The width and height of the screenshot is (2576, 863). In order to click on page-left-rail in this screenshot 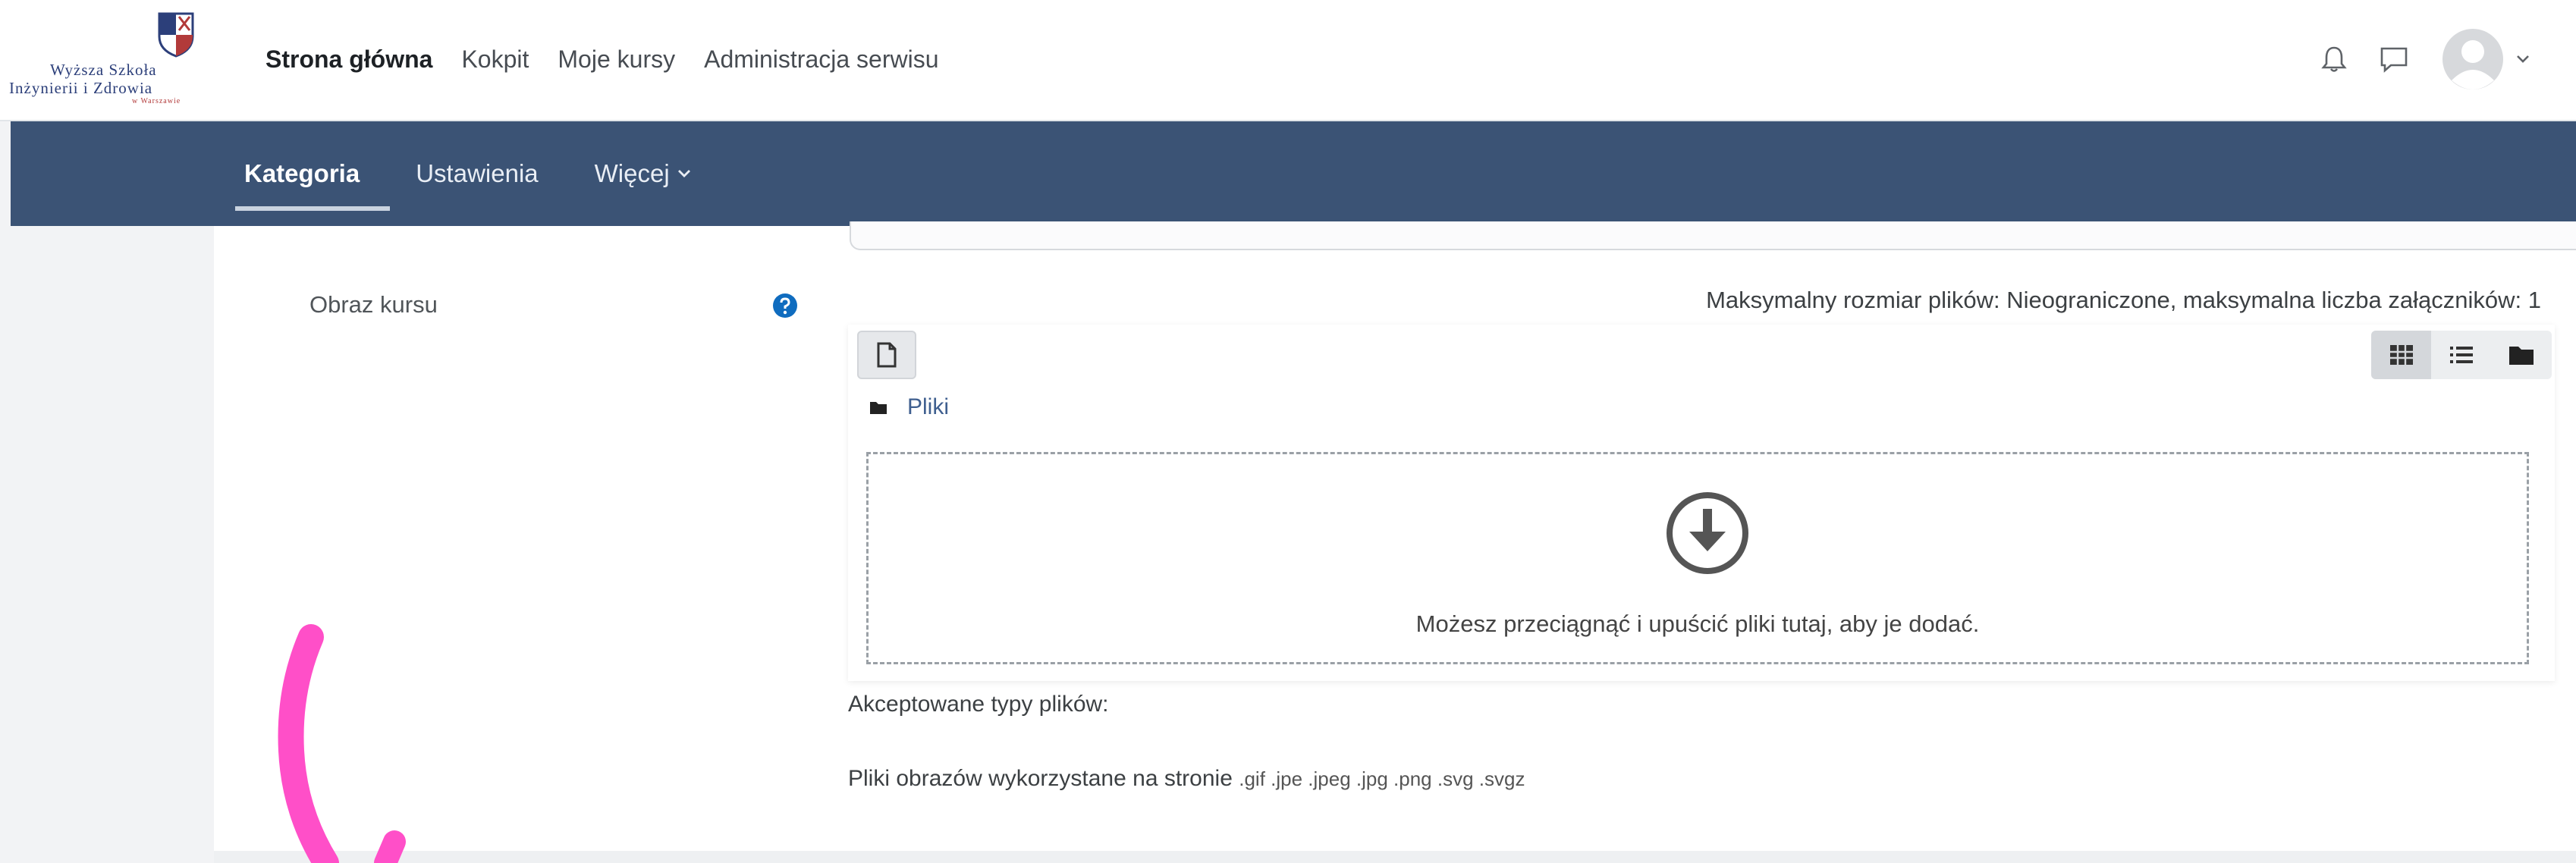, I will do `click(107, 544)`.